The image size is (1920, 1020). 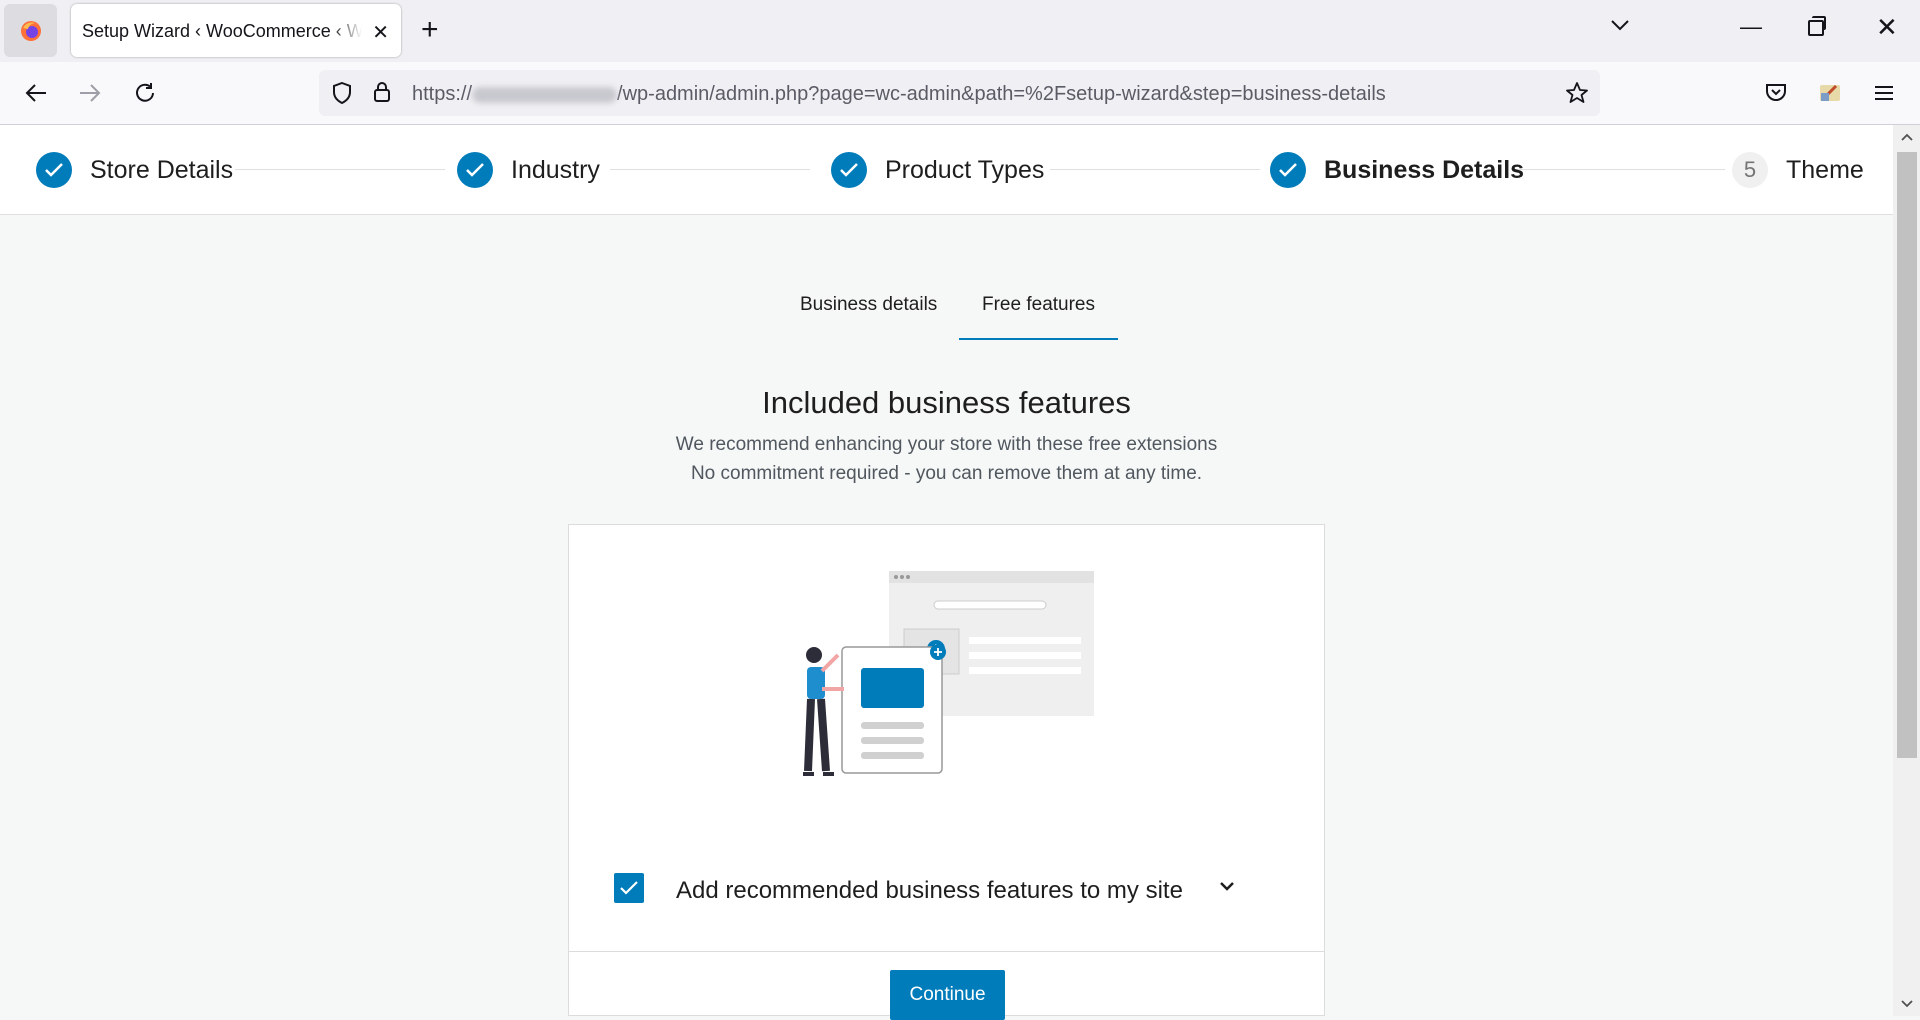 I want to click on step-theme: 5 Theme, so click(x=1798, y=170).